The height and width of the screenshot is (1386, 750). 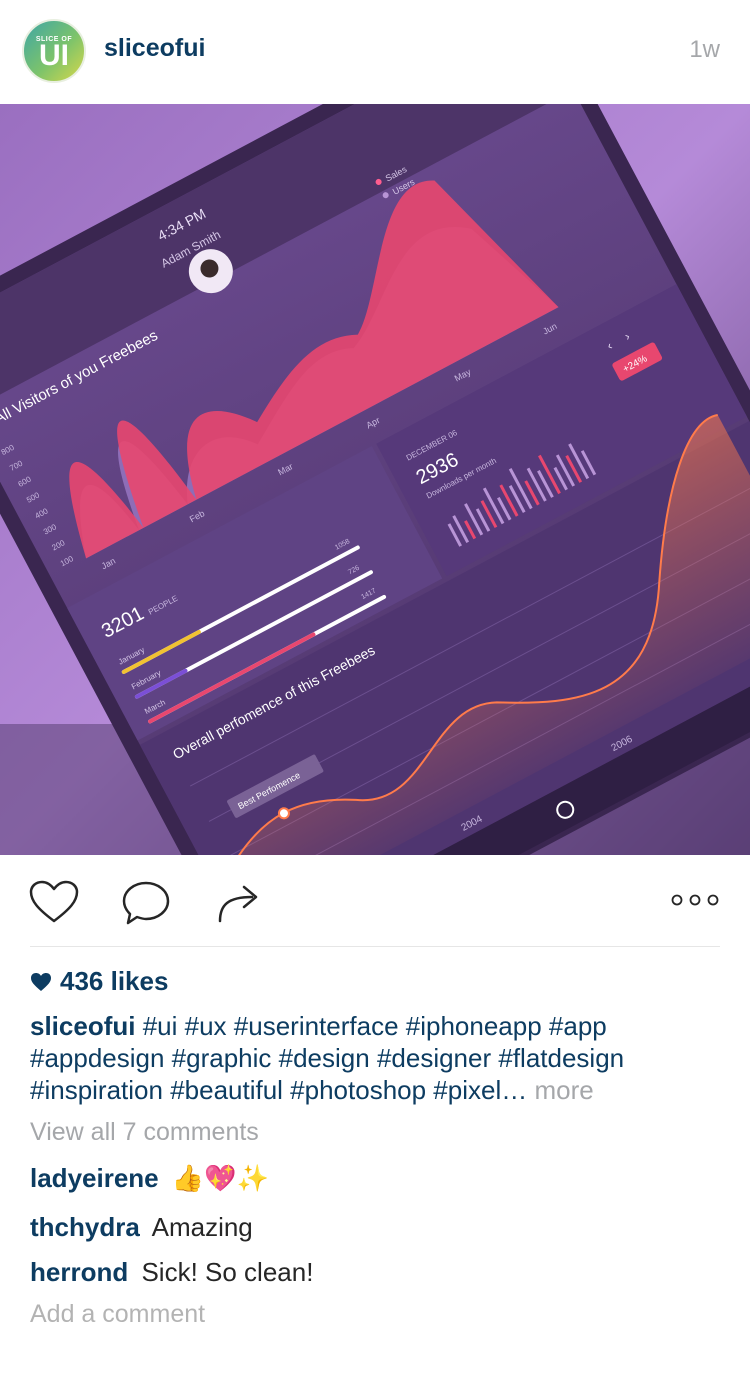 I want to click on comment-username: ladyeirene, so click(x=94, y=1178).